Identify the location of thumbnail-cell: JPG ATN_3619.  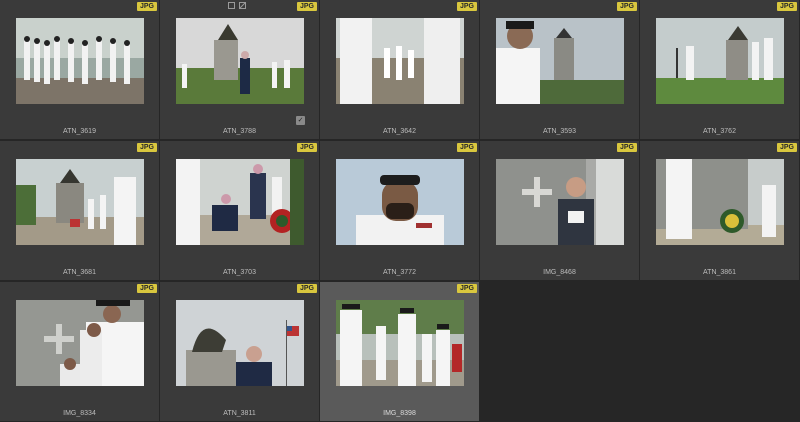
(79, 69).